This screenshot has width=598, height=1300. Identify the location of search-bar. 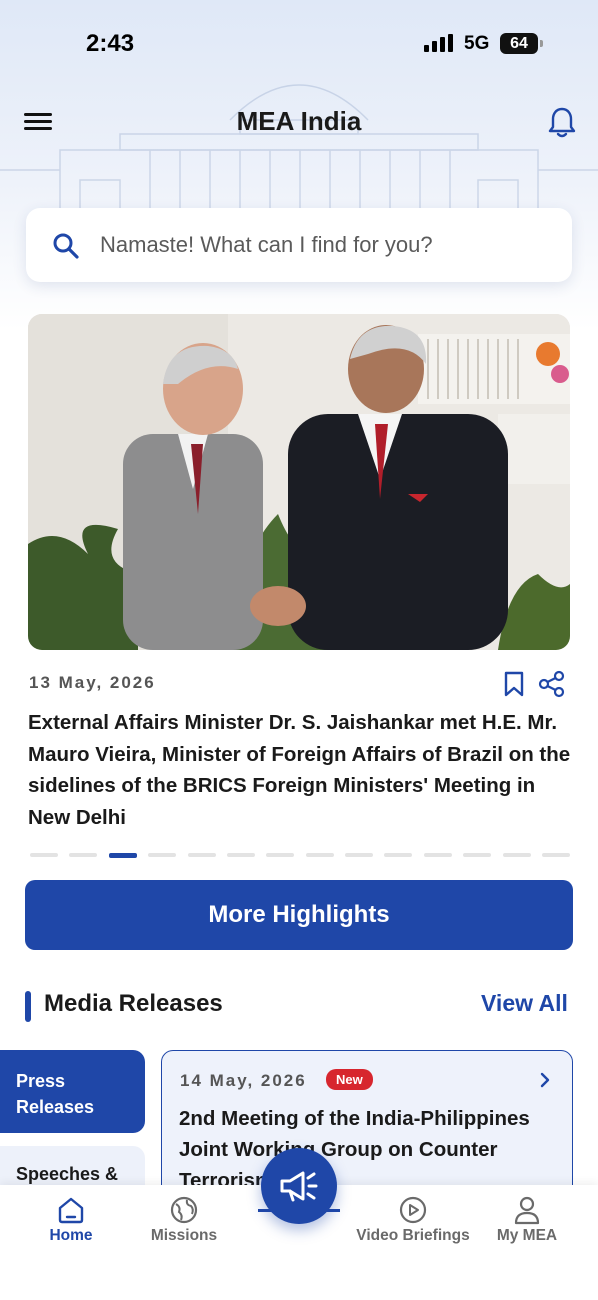
(299, 245).